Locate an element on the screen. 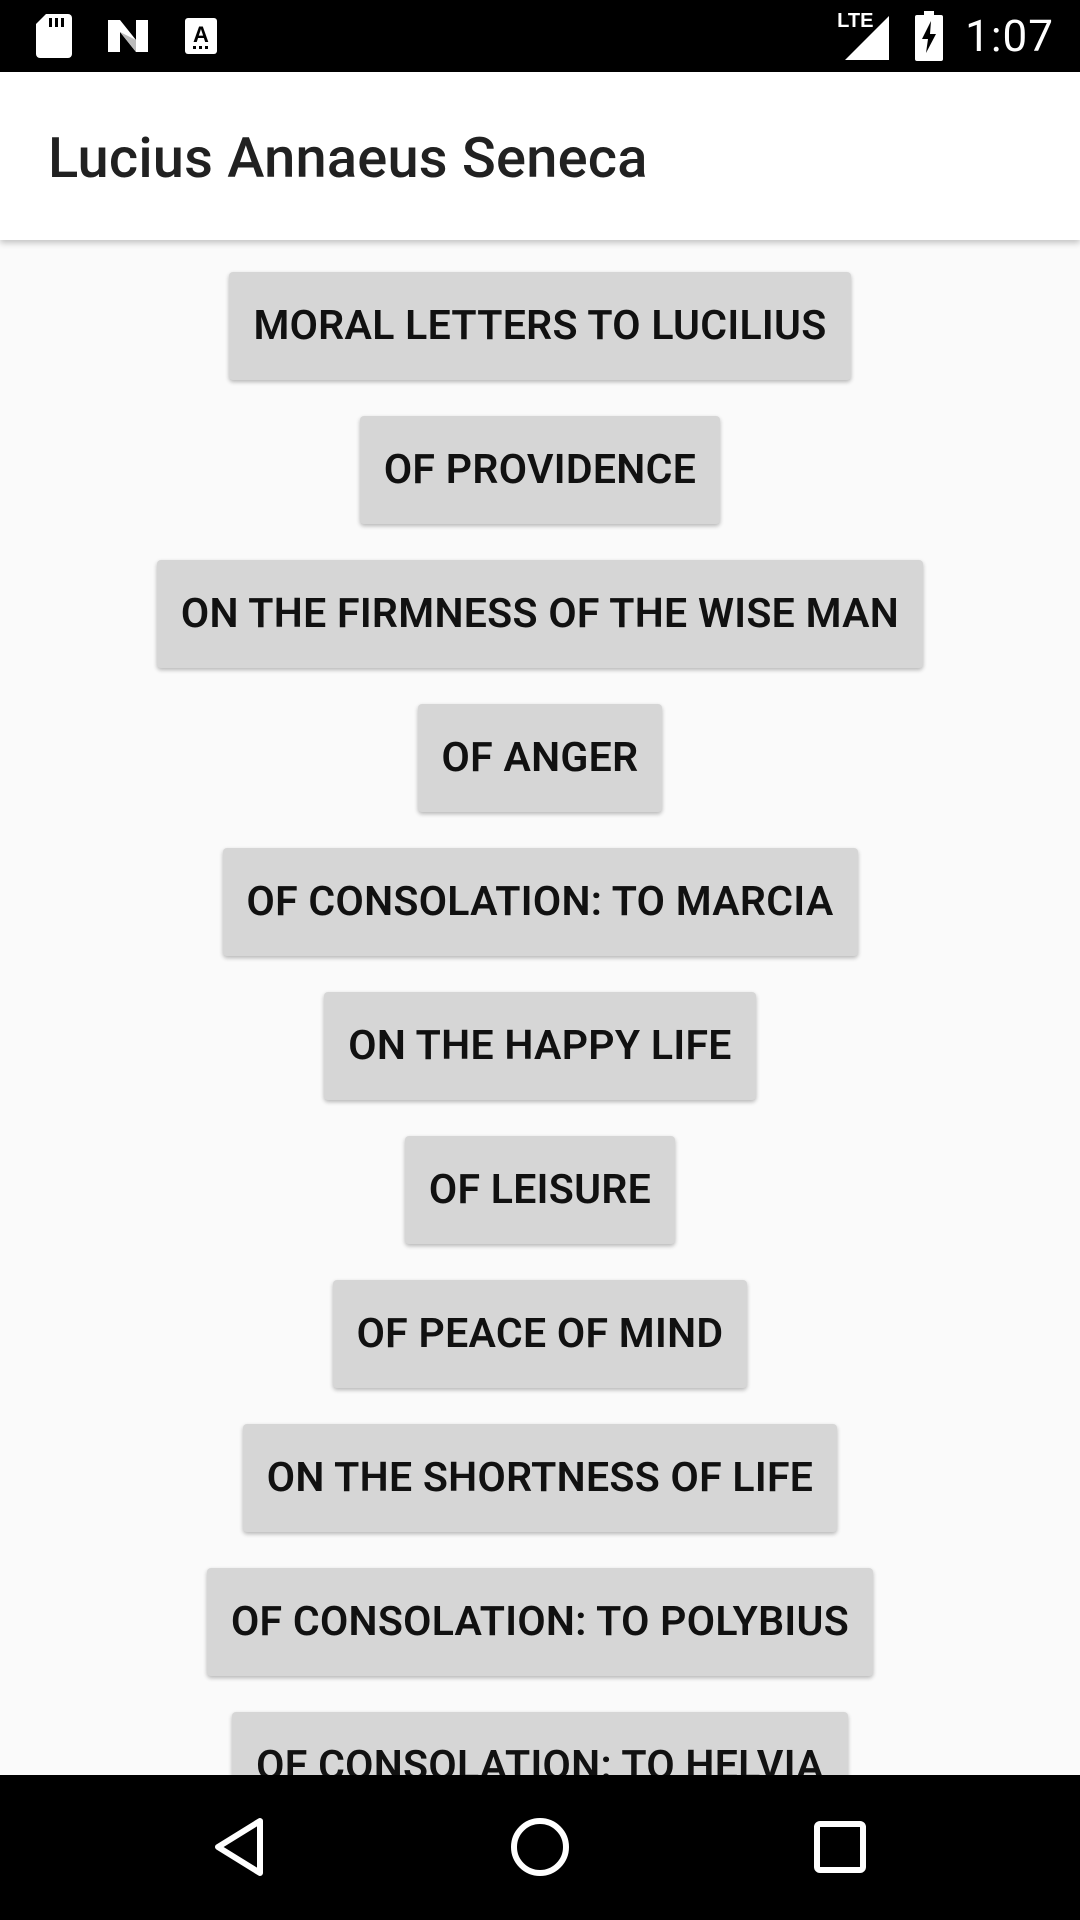  app-bar: Lucius Annaeus Seneca is located at coordinates (540, 156).